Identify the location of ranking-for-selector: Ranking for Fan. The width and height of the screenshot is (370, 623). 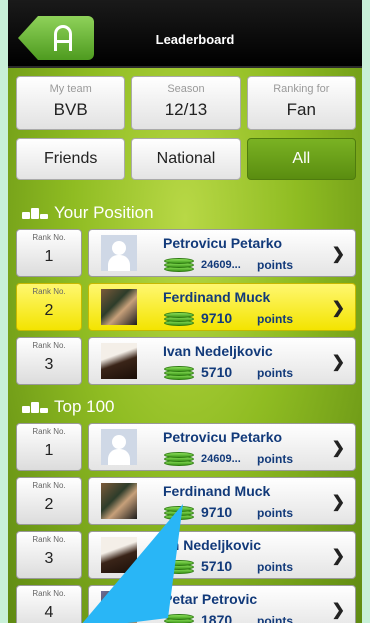
(301, 103).